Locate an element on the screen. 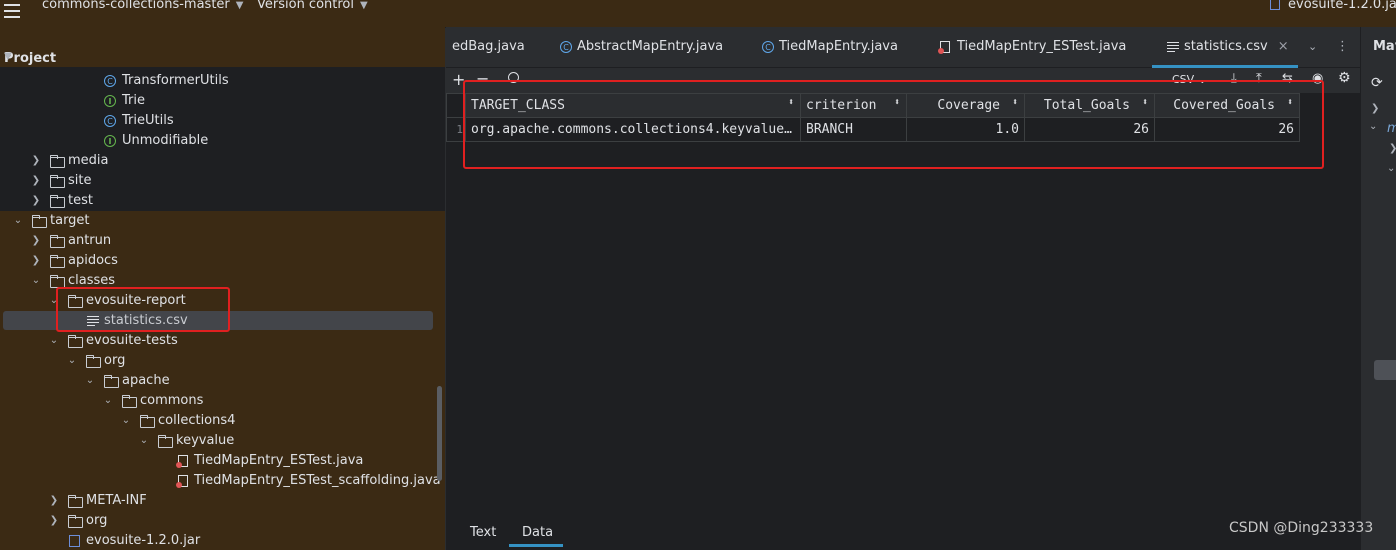 The height and width of the screenshot is (550, 1396). tab-text: Text is located at coordinates (483, 532).